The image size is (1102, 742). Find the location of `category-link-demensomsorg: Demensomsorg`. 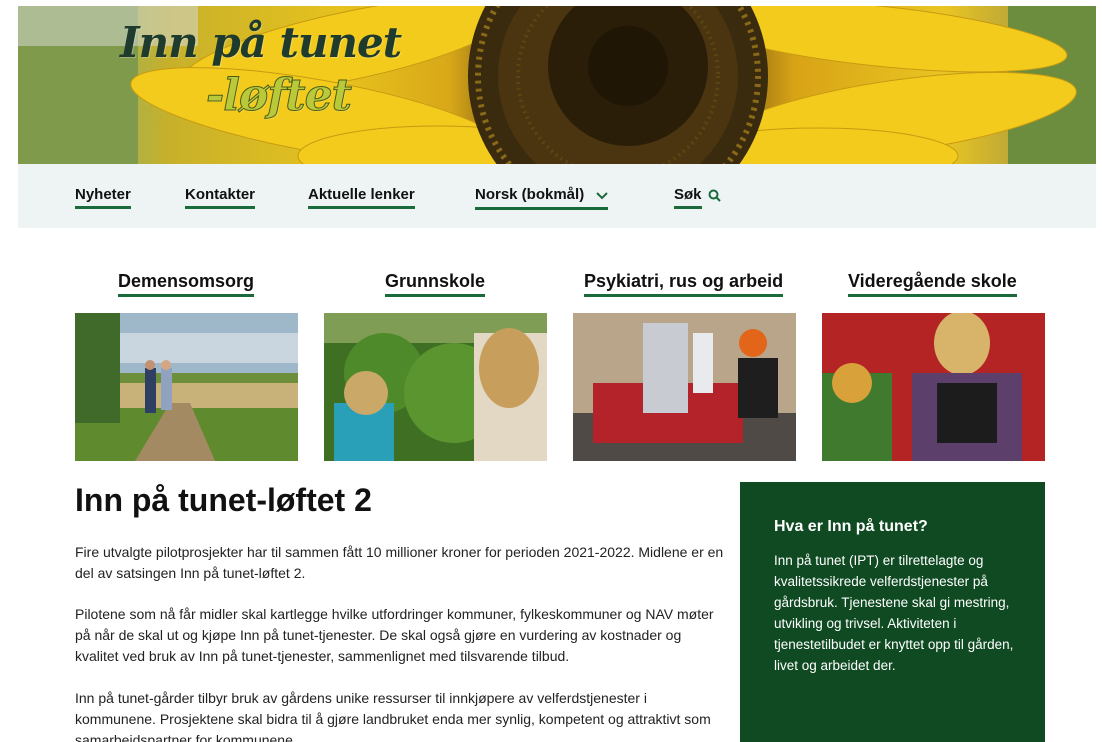

category-link-demensomsorg: Demensomsorg is located at coordinates (186, 284).